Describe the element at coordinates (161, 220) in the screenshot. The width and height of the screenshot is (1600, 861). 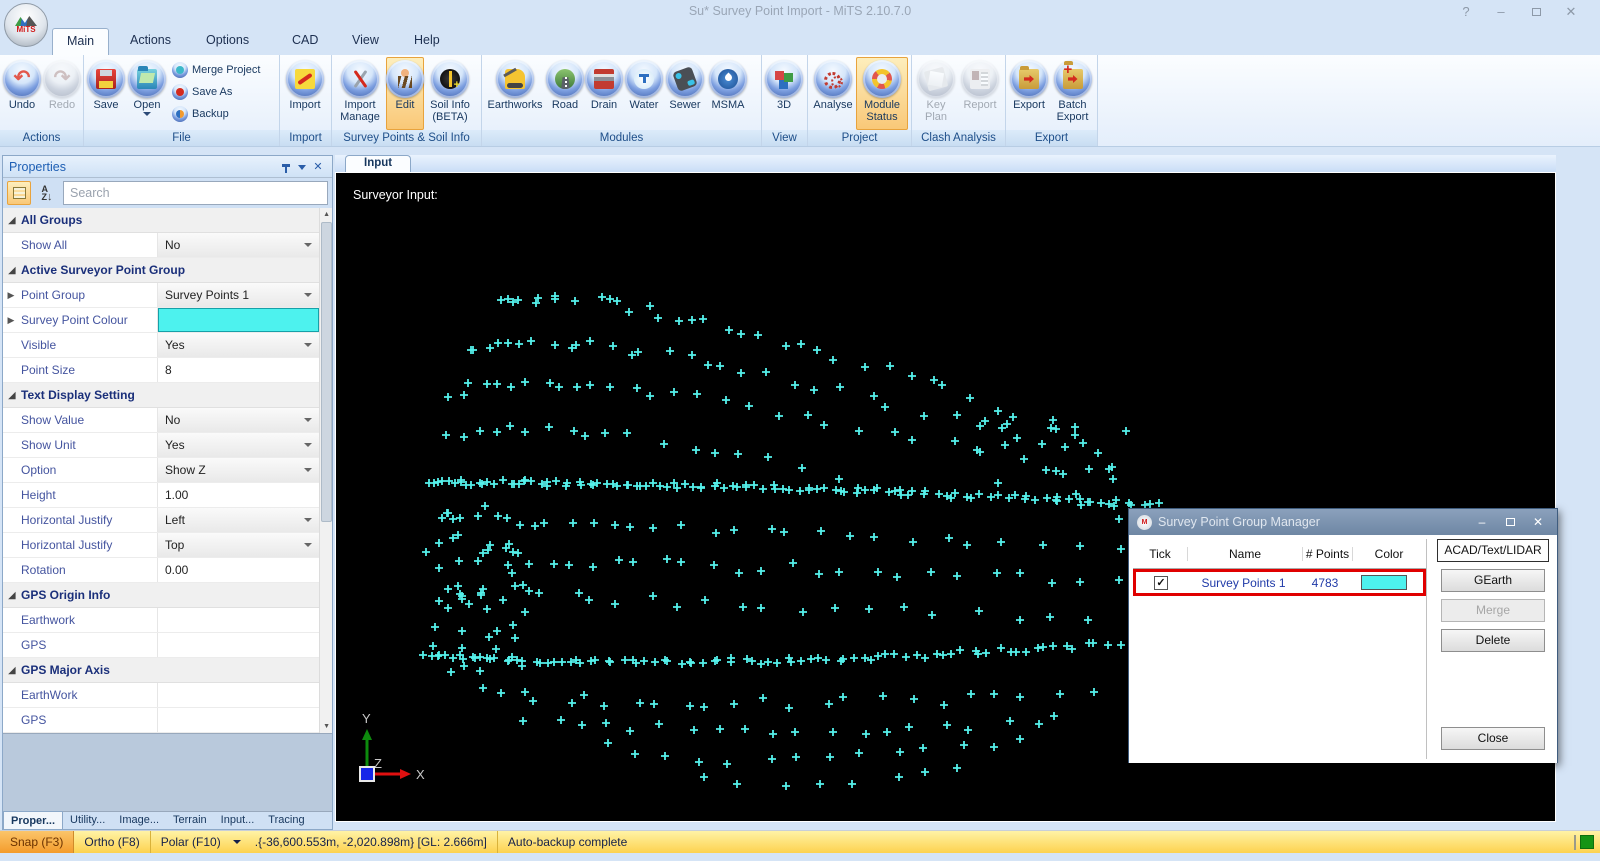
I see `property-group-header: ◢ All Groups` at that location.